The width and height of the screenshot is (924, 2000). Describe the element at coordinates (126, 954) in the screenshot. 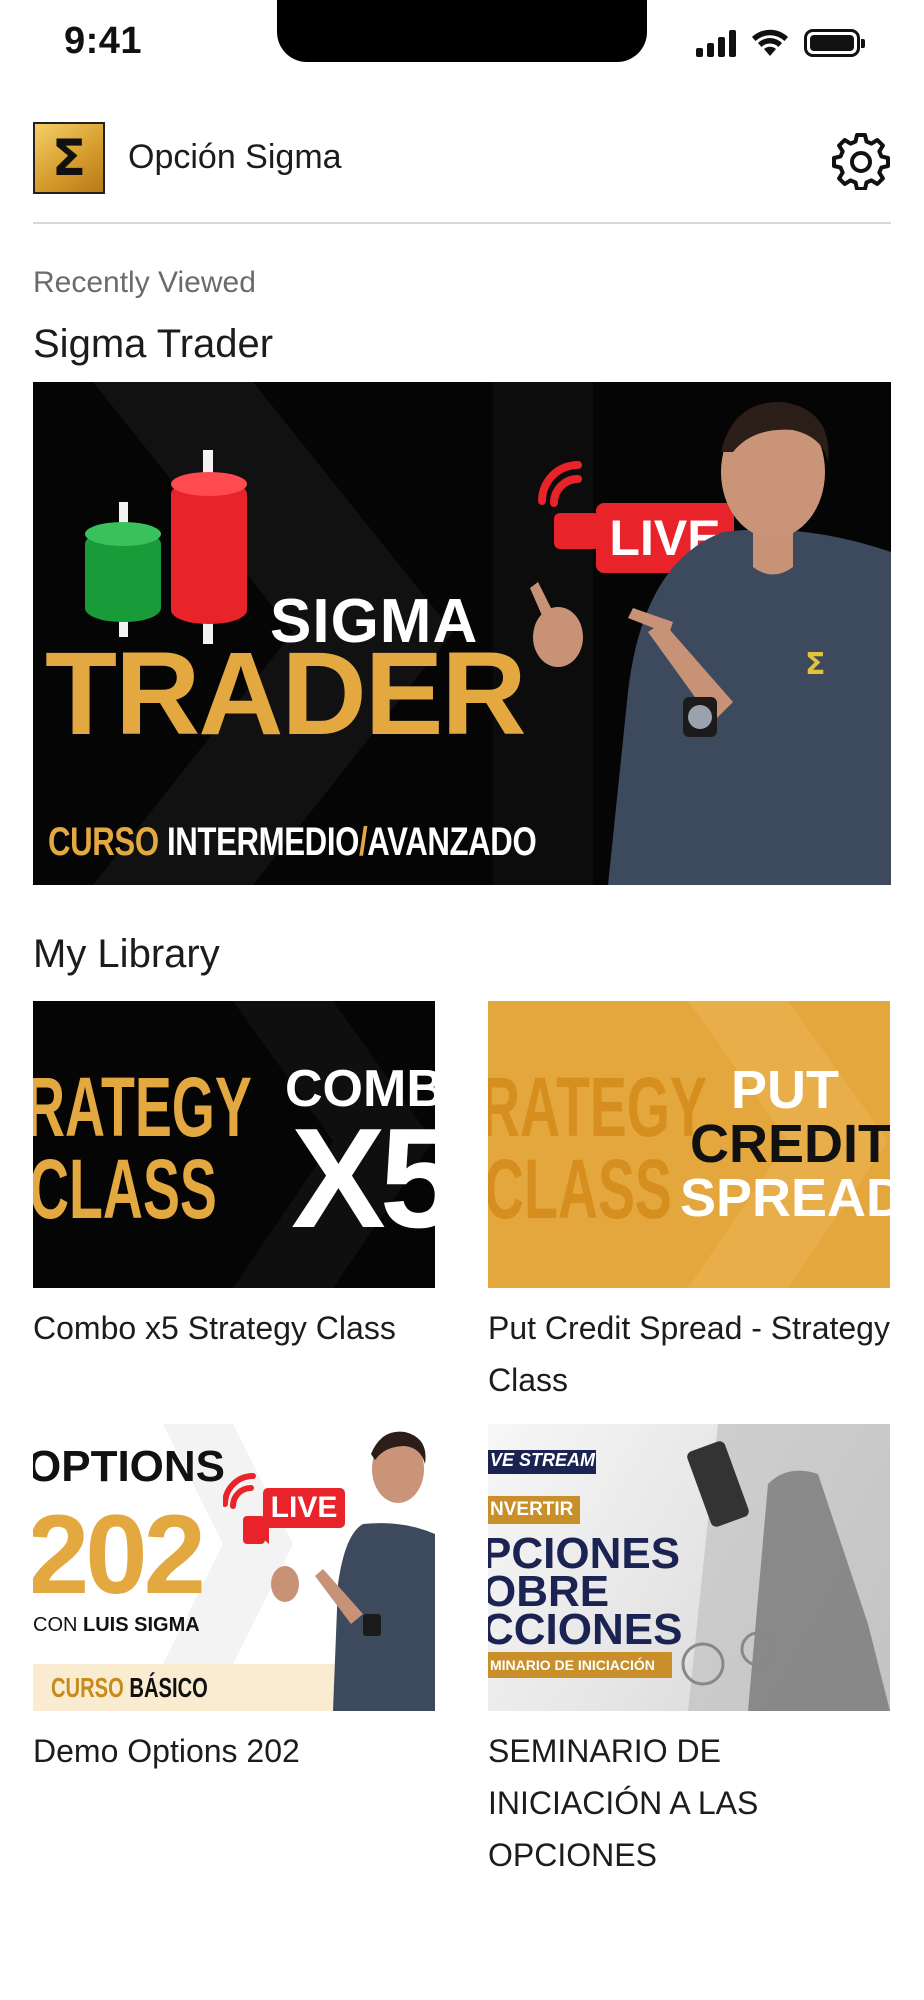

I see `my-library-title: My Library` at that location.